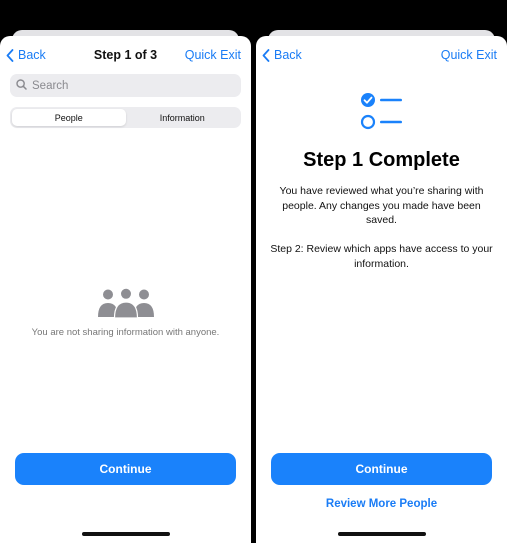 The height and width of the screenshot is (543, 507). Describe the element at coordinates (125, 55) in the screenshot. I see `nav-bar: Back Step 1 of 3 Quick Exit` at that location.